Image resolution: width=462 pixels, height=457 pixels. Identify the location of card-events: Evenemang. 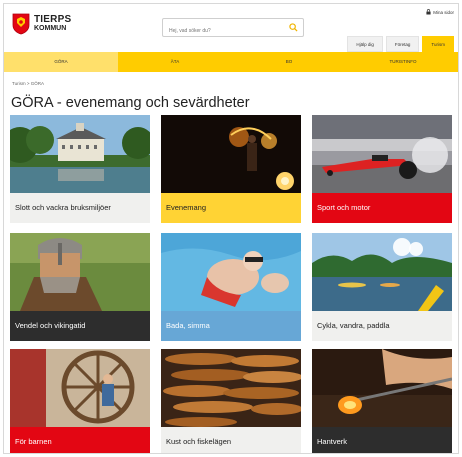
(231, 169).